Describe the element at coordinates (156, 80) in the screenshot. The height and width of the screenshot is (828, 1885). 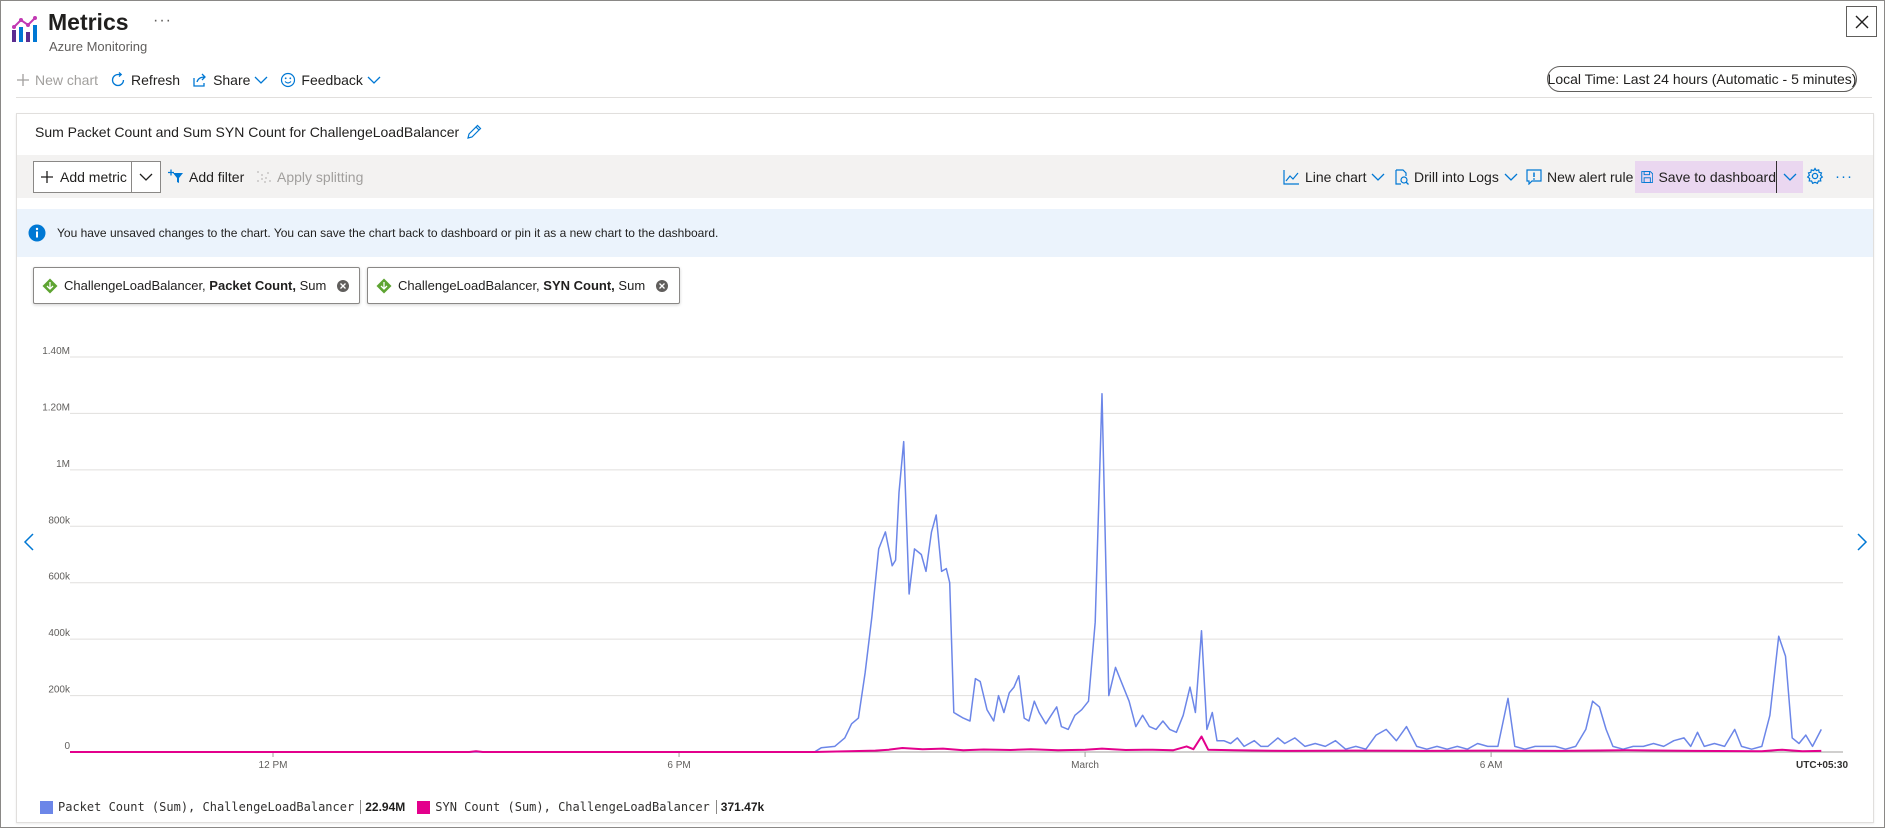
I see `refresh-label: Refresh` at that location.